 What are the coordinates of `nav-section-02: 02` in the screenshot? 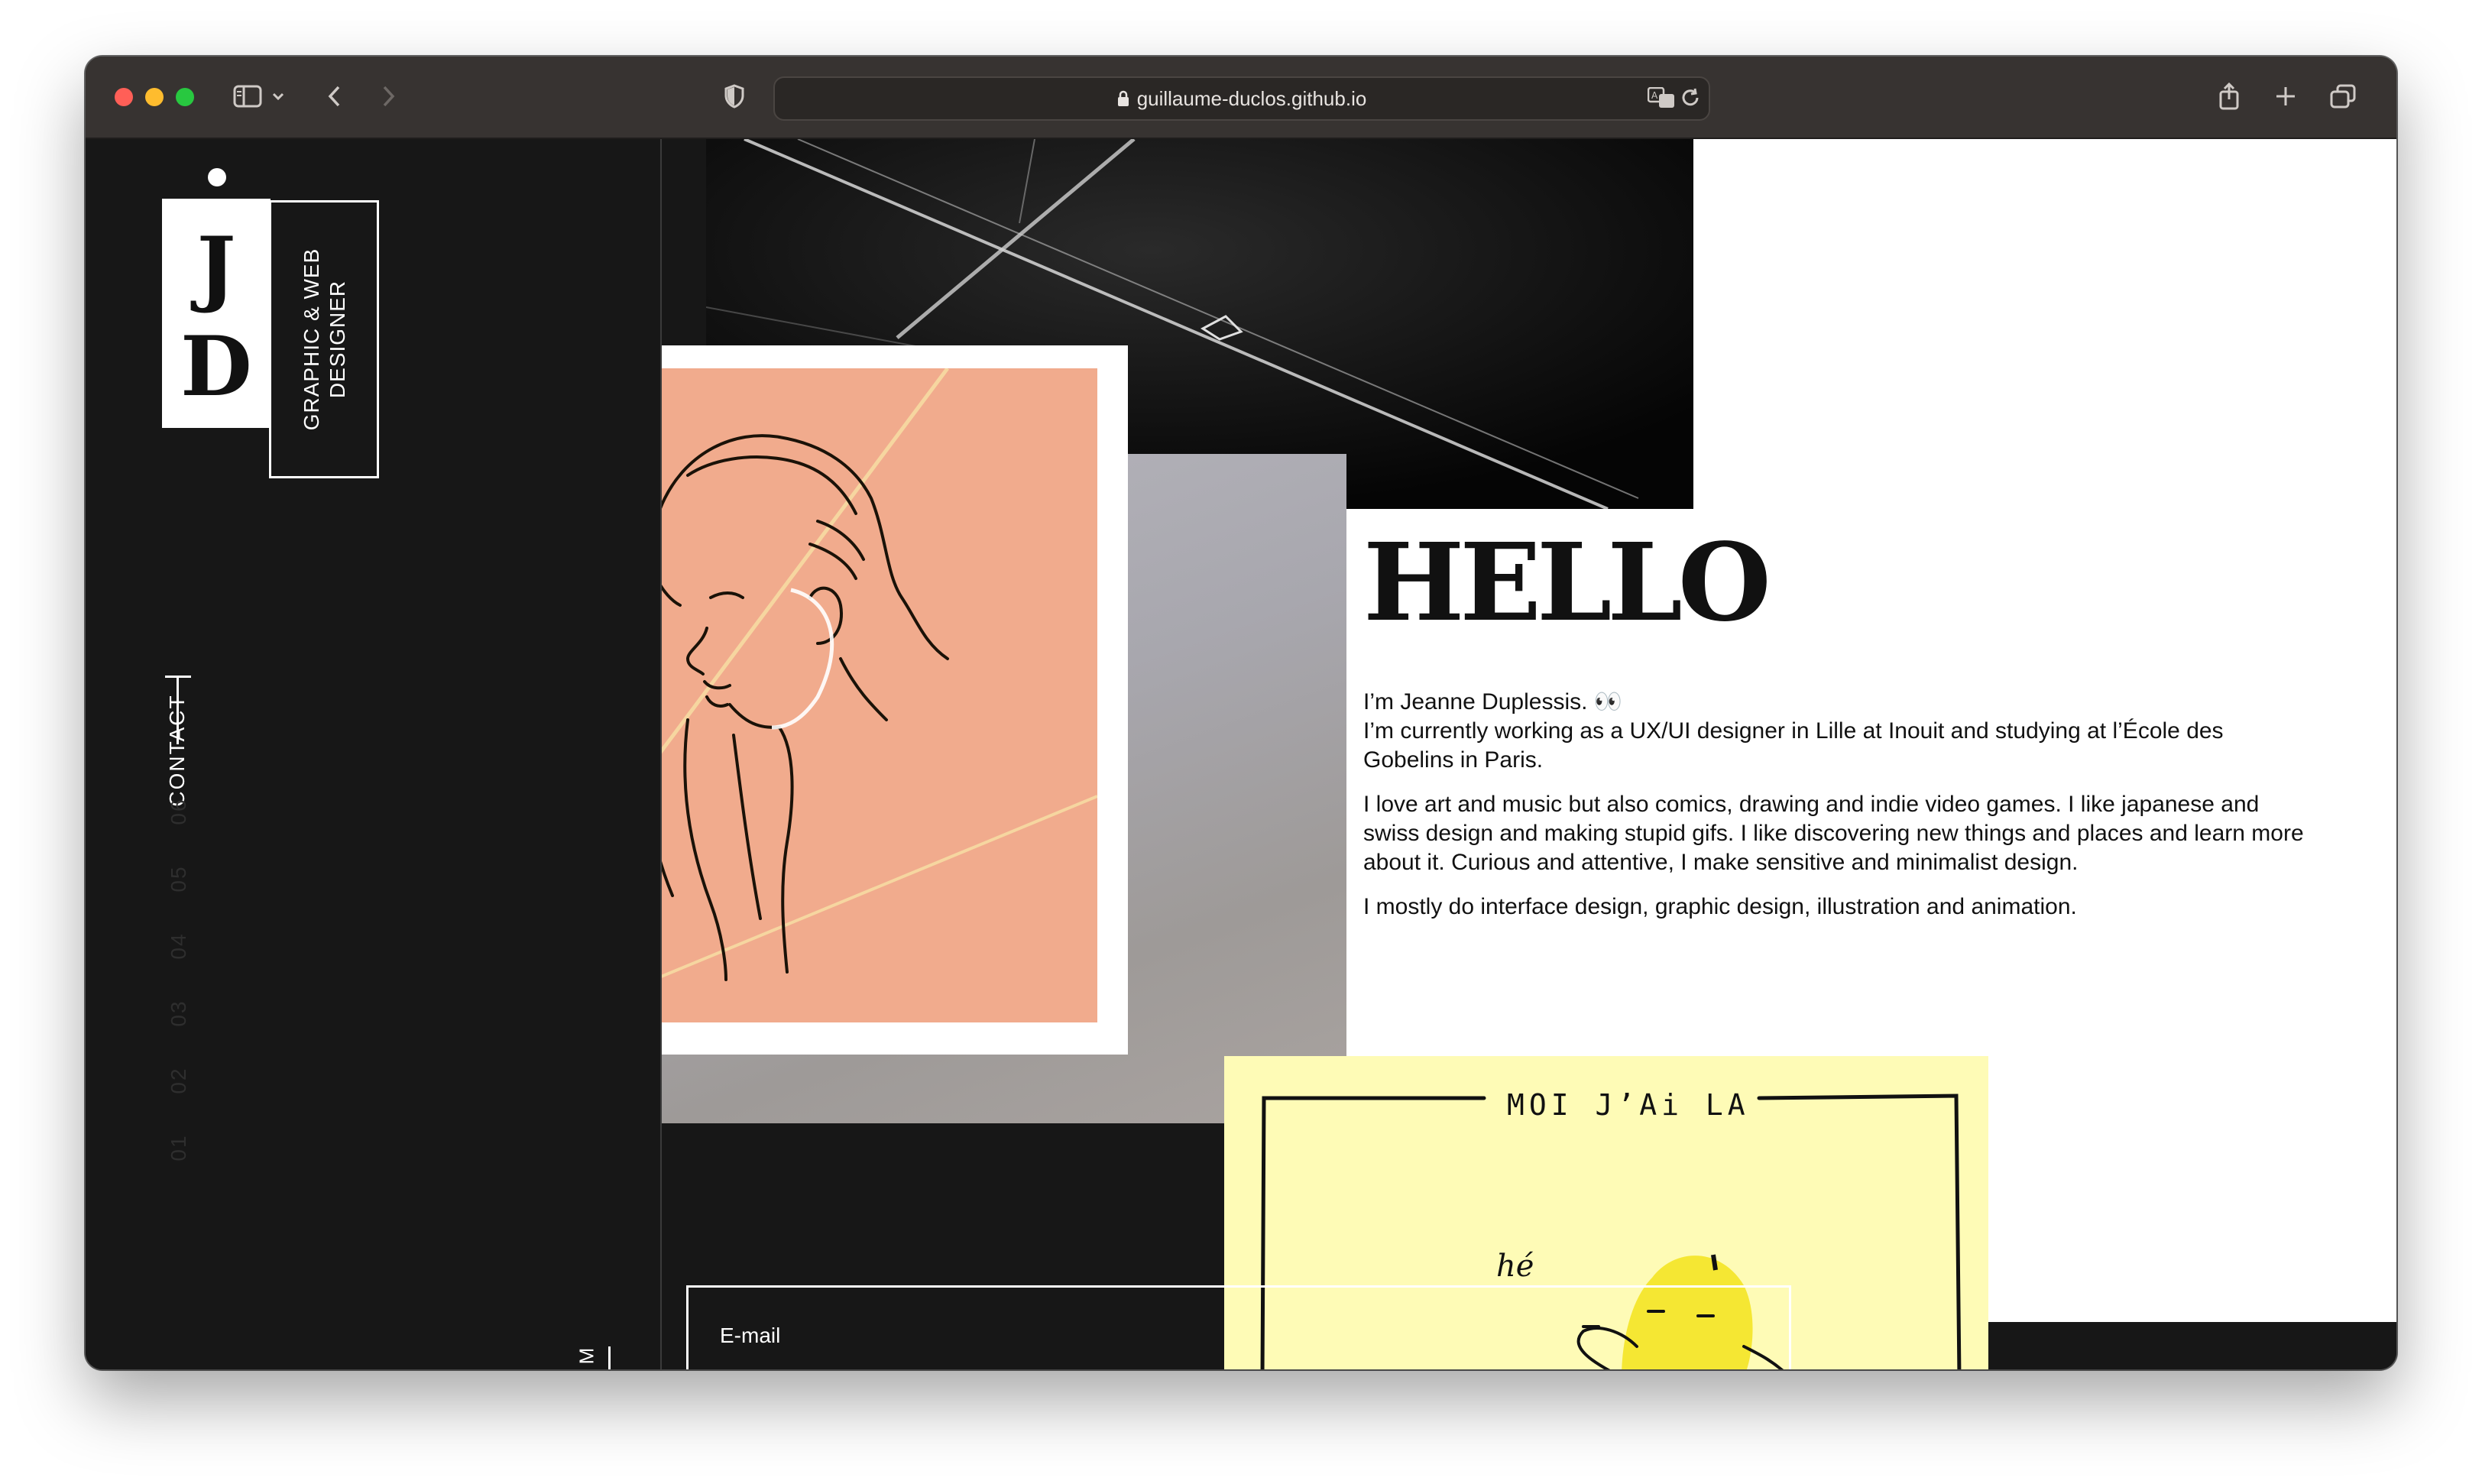 It's located at (179, 1081).